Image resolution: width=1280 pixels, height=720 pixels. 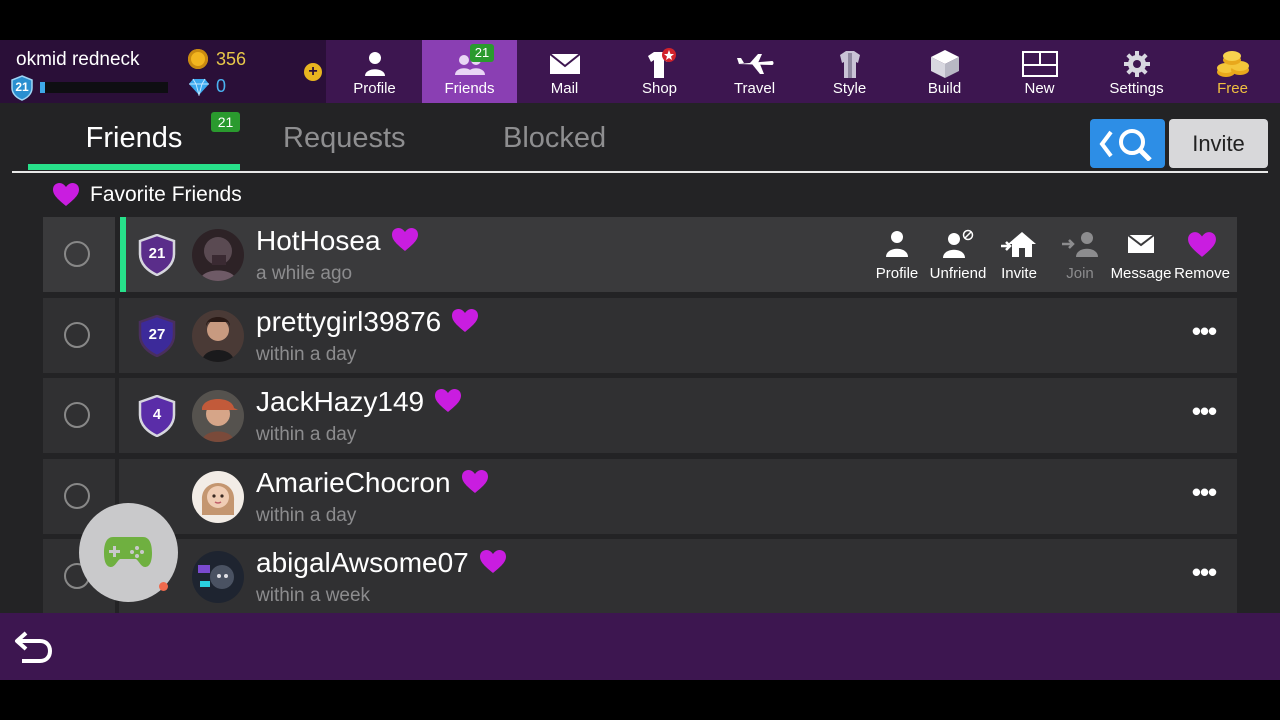 What do you see at coordinates (1039, 64) in the screenshot?
I see `new-layout-icon` at bounding box center [1039, 64].